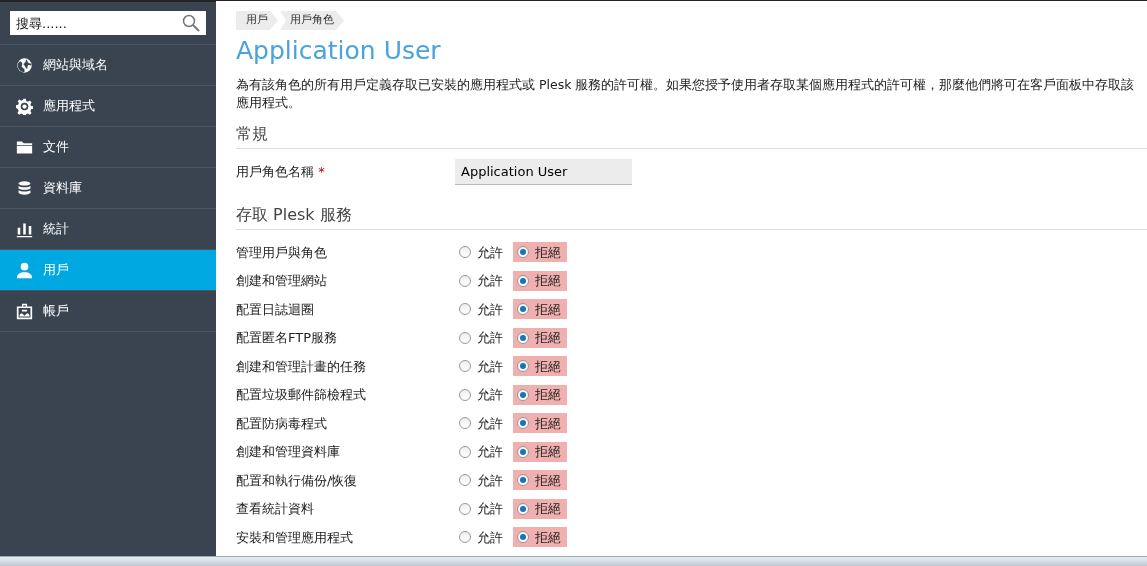  Describe the element at coordinates (691, 216) in the screenshot. I see `section-heading: 存取 Plesk 服務` at that location.